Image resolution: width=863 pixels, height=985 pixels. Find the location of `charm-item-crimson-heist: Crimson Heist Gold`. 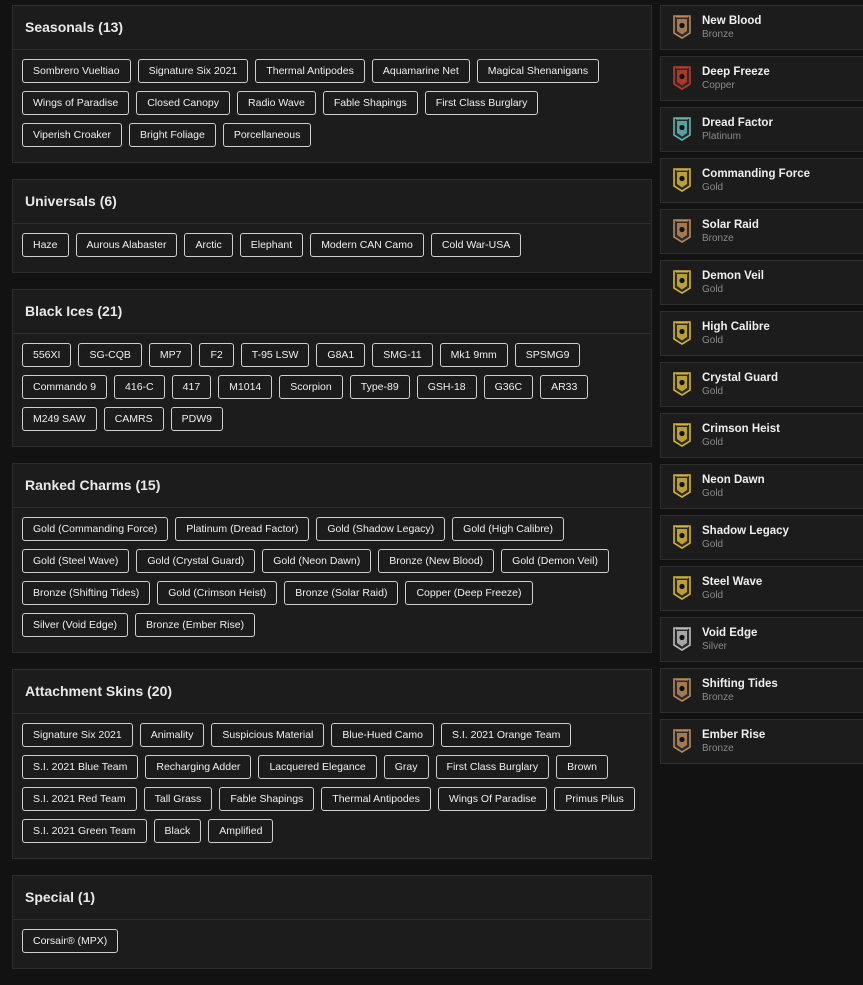

charm-item-crimson-heist: Crimson Heist Gold is located at coordinates (761, 435).